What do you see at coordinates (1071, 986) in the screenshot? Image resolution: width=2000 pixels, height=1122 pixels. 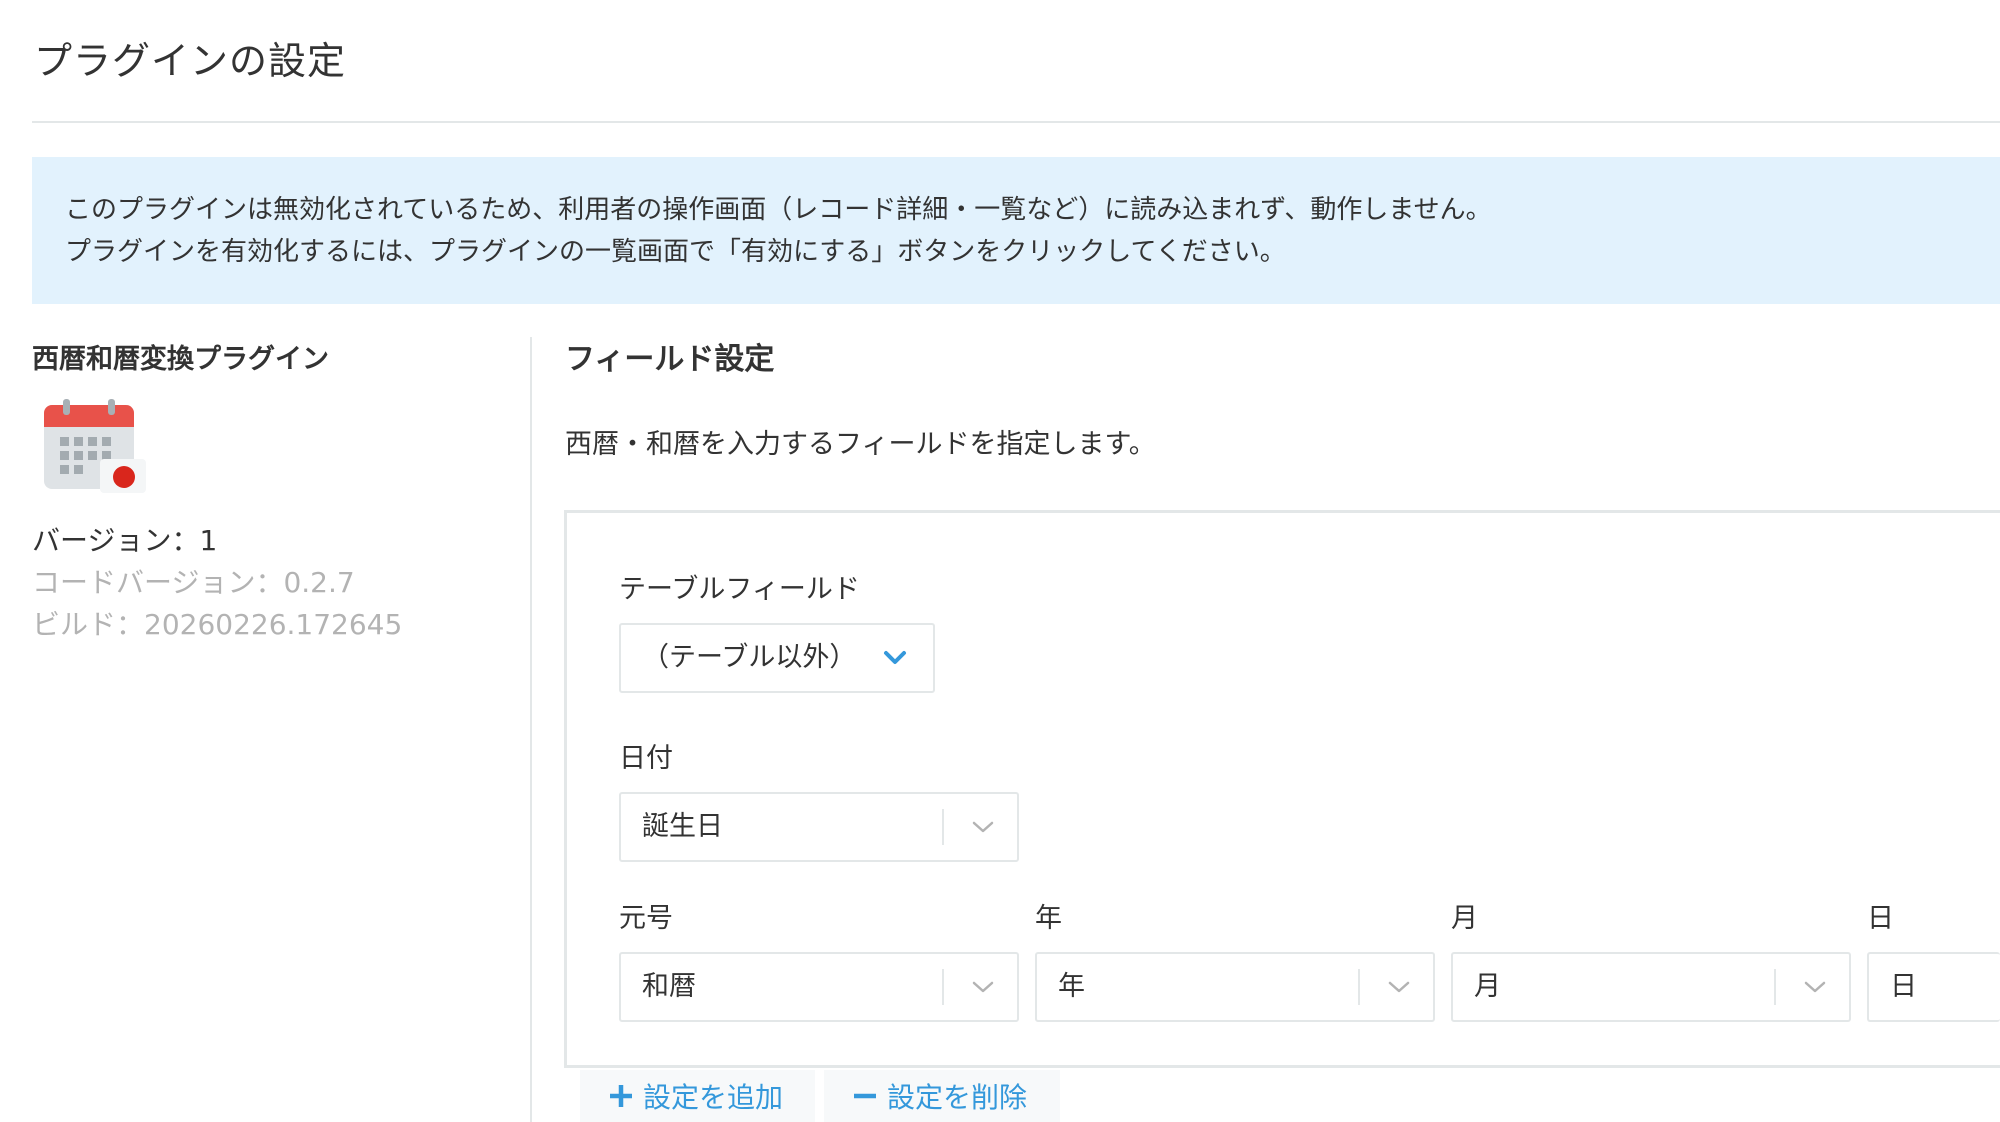 I see `year-value: 年` at bounding box center [1071, 986].